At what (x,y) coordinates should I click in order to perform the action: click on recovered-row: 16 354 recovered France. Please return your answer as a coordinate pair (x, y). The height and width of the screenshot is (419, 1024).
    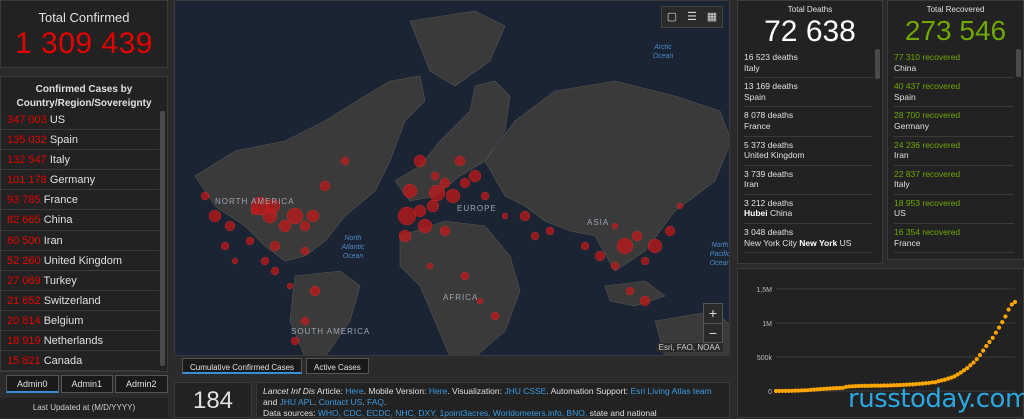
    Looking at the image, I should click on (954, 239).